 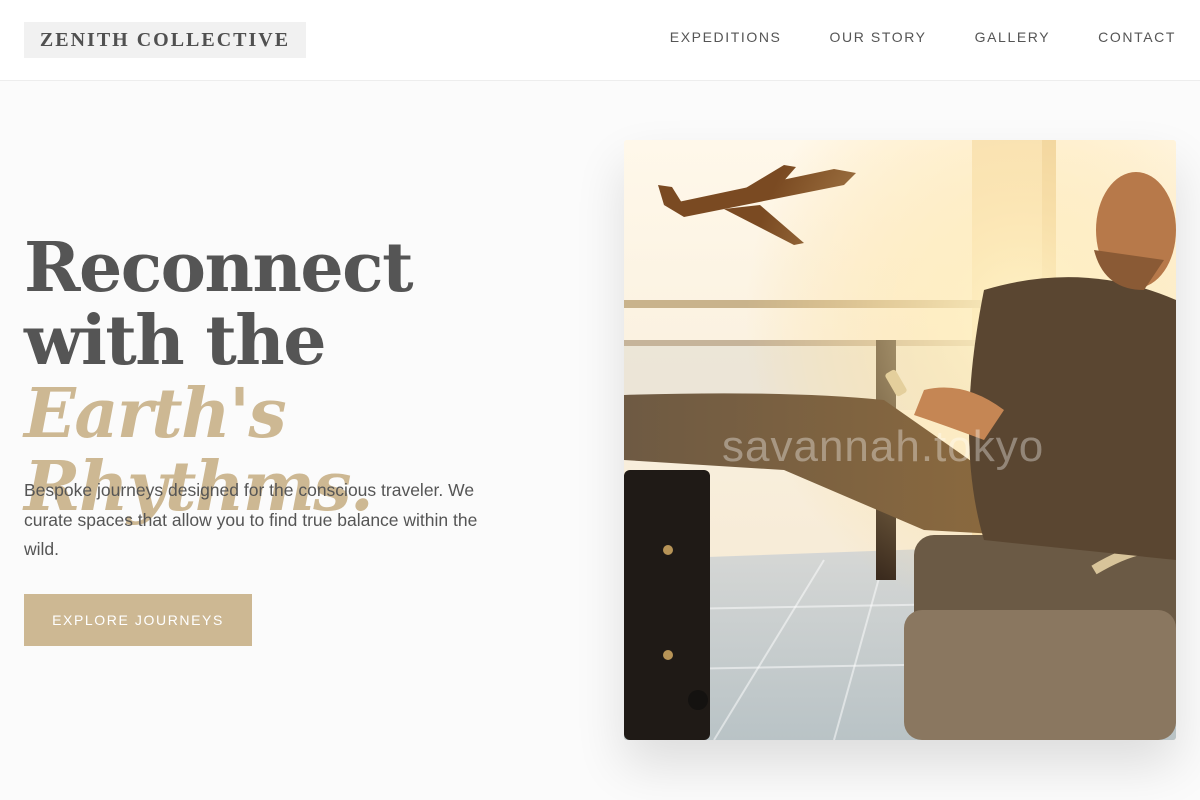 I want to click on explore-journeys-button: EXPLORE JOURNEYS, so click(x=138, y=620).